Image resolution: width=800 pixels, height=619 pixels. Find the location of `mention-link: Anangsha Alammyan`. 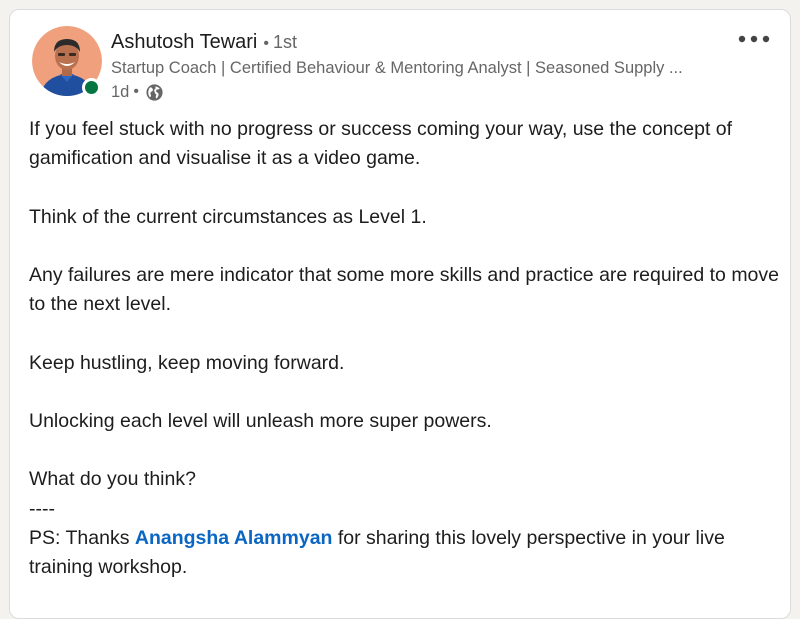

mention-link: Anangsha Alammyan is located at coordinates (234, 538).